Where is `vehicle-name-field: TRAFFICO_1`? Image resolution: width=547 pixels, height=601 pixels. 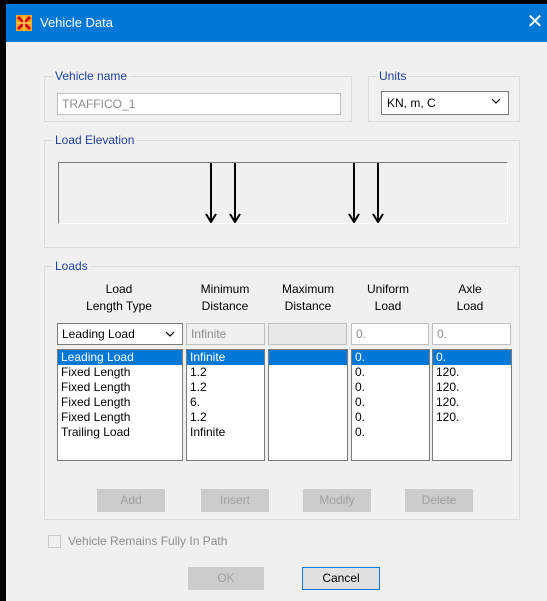 vehicle-name-field: TRAFFICO_1 is located at coordinates (199, 104).